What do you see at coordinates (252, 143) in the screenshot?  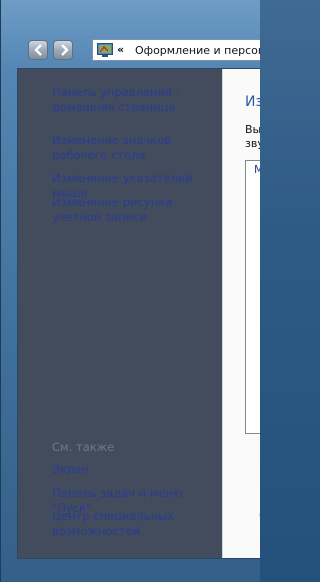 I see `description-line-2: зву` at bounding box center [252, 143].